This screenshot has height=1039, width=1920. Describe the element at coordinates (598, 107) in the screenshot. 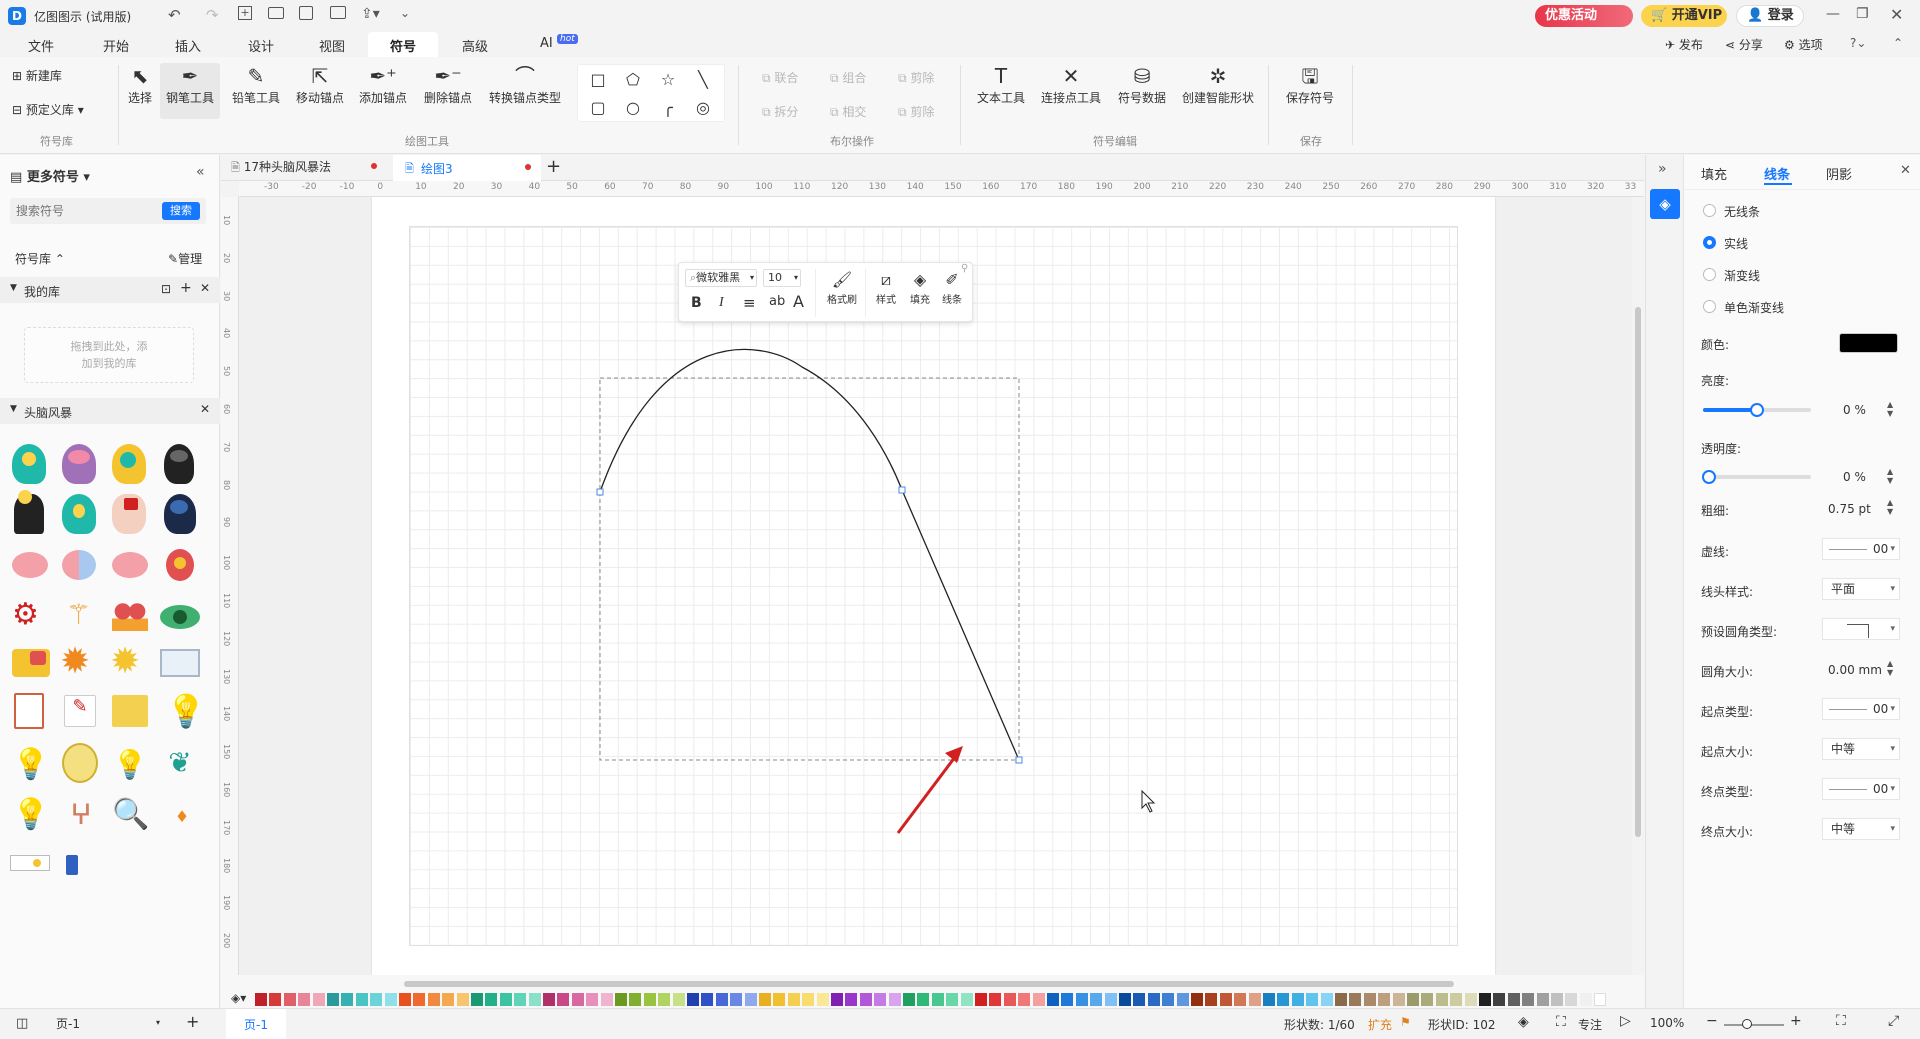

I see `rounded-rect-icon: ▢` at that location.